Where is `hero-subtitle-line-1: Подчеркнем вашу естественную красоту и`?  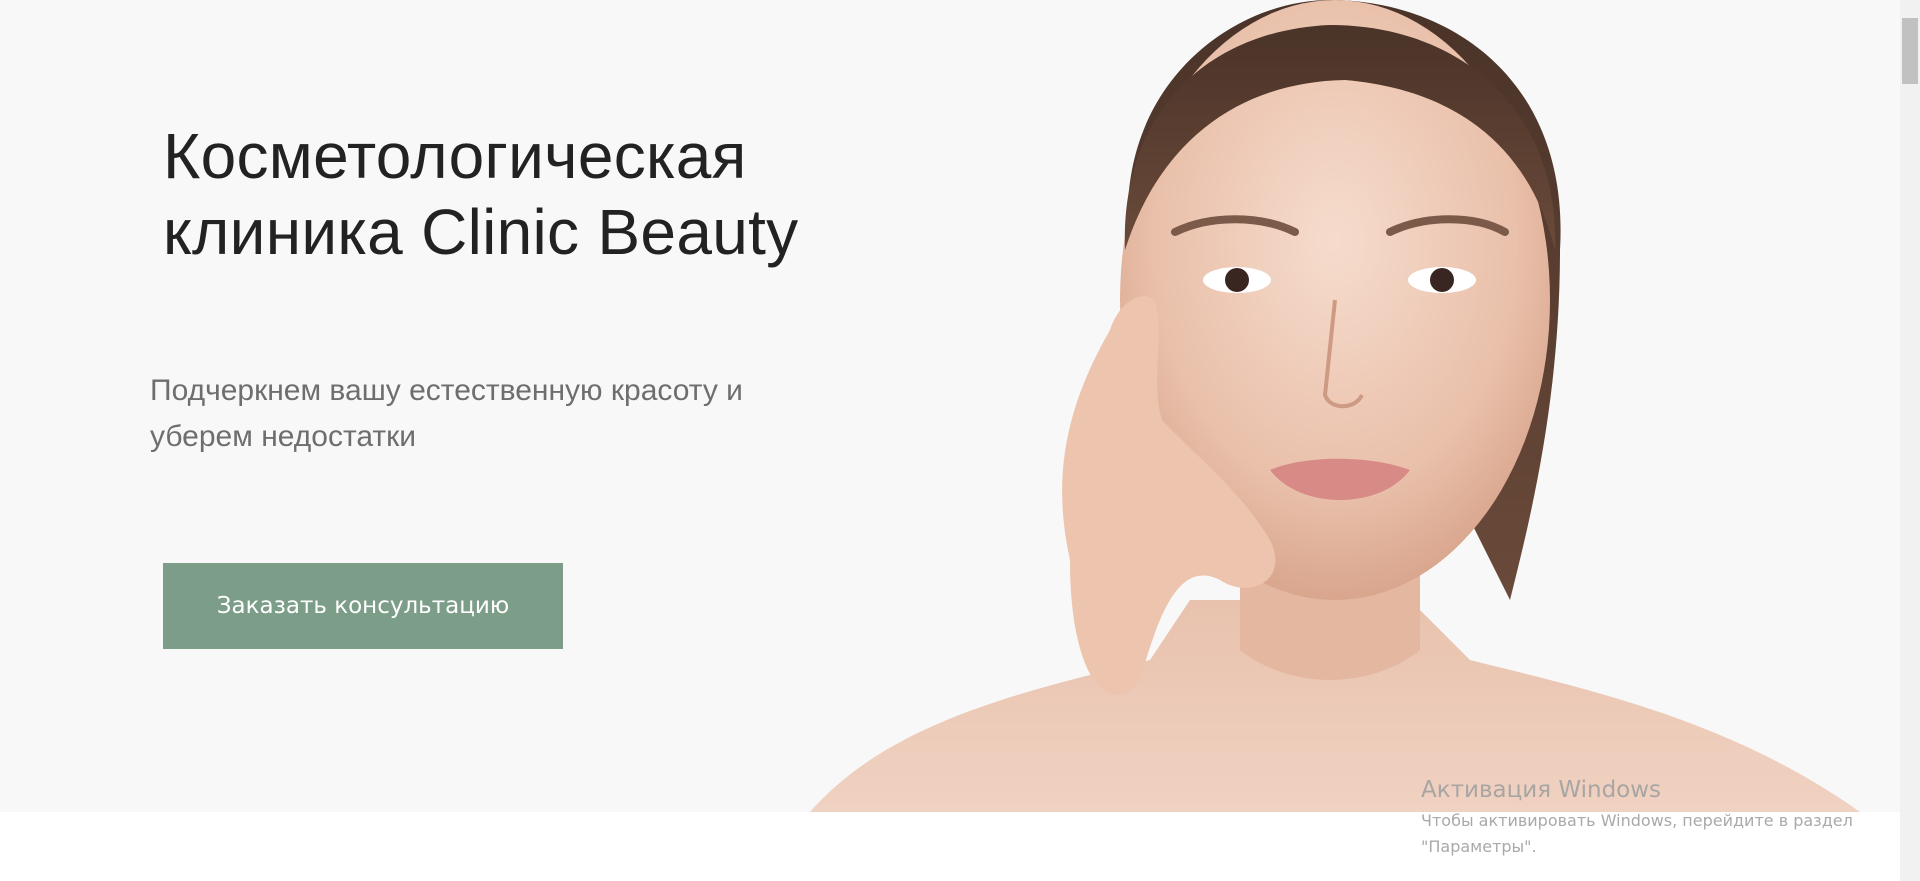
hero-subtitle-line-1: Подчеркнем вашу естественную красоту и is located at coordinates (446, 390).